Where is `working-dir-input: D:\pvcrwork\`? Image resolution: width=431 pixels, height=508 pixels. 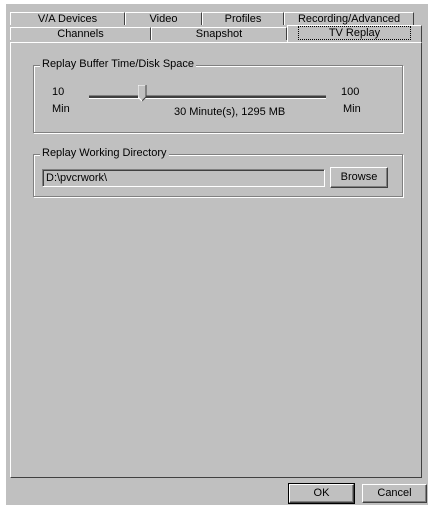
working-dir-input: D:\pvcrwork\ is located at coordinates (183, 178).